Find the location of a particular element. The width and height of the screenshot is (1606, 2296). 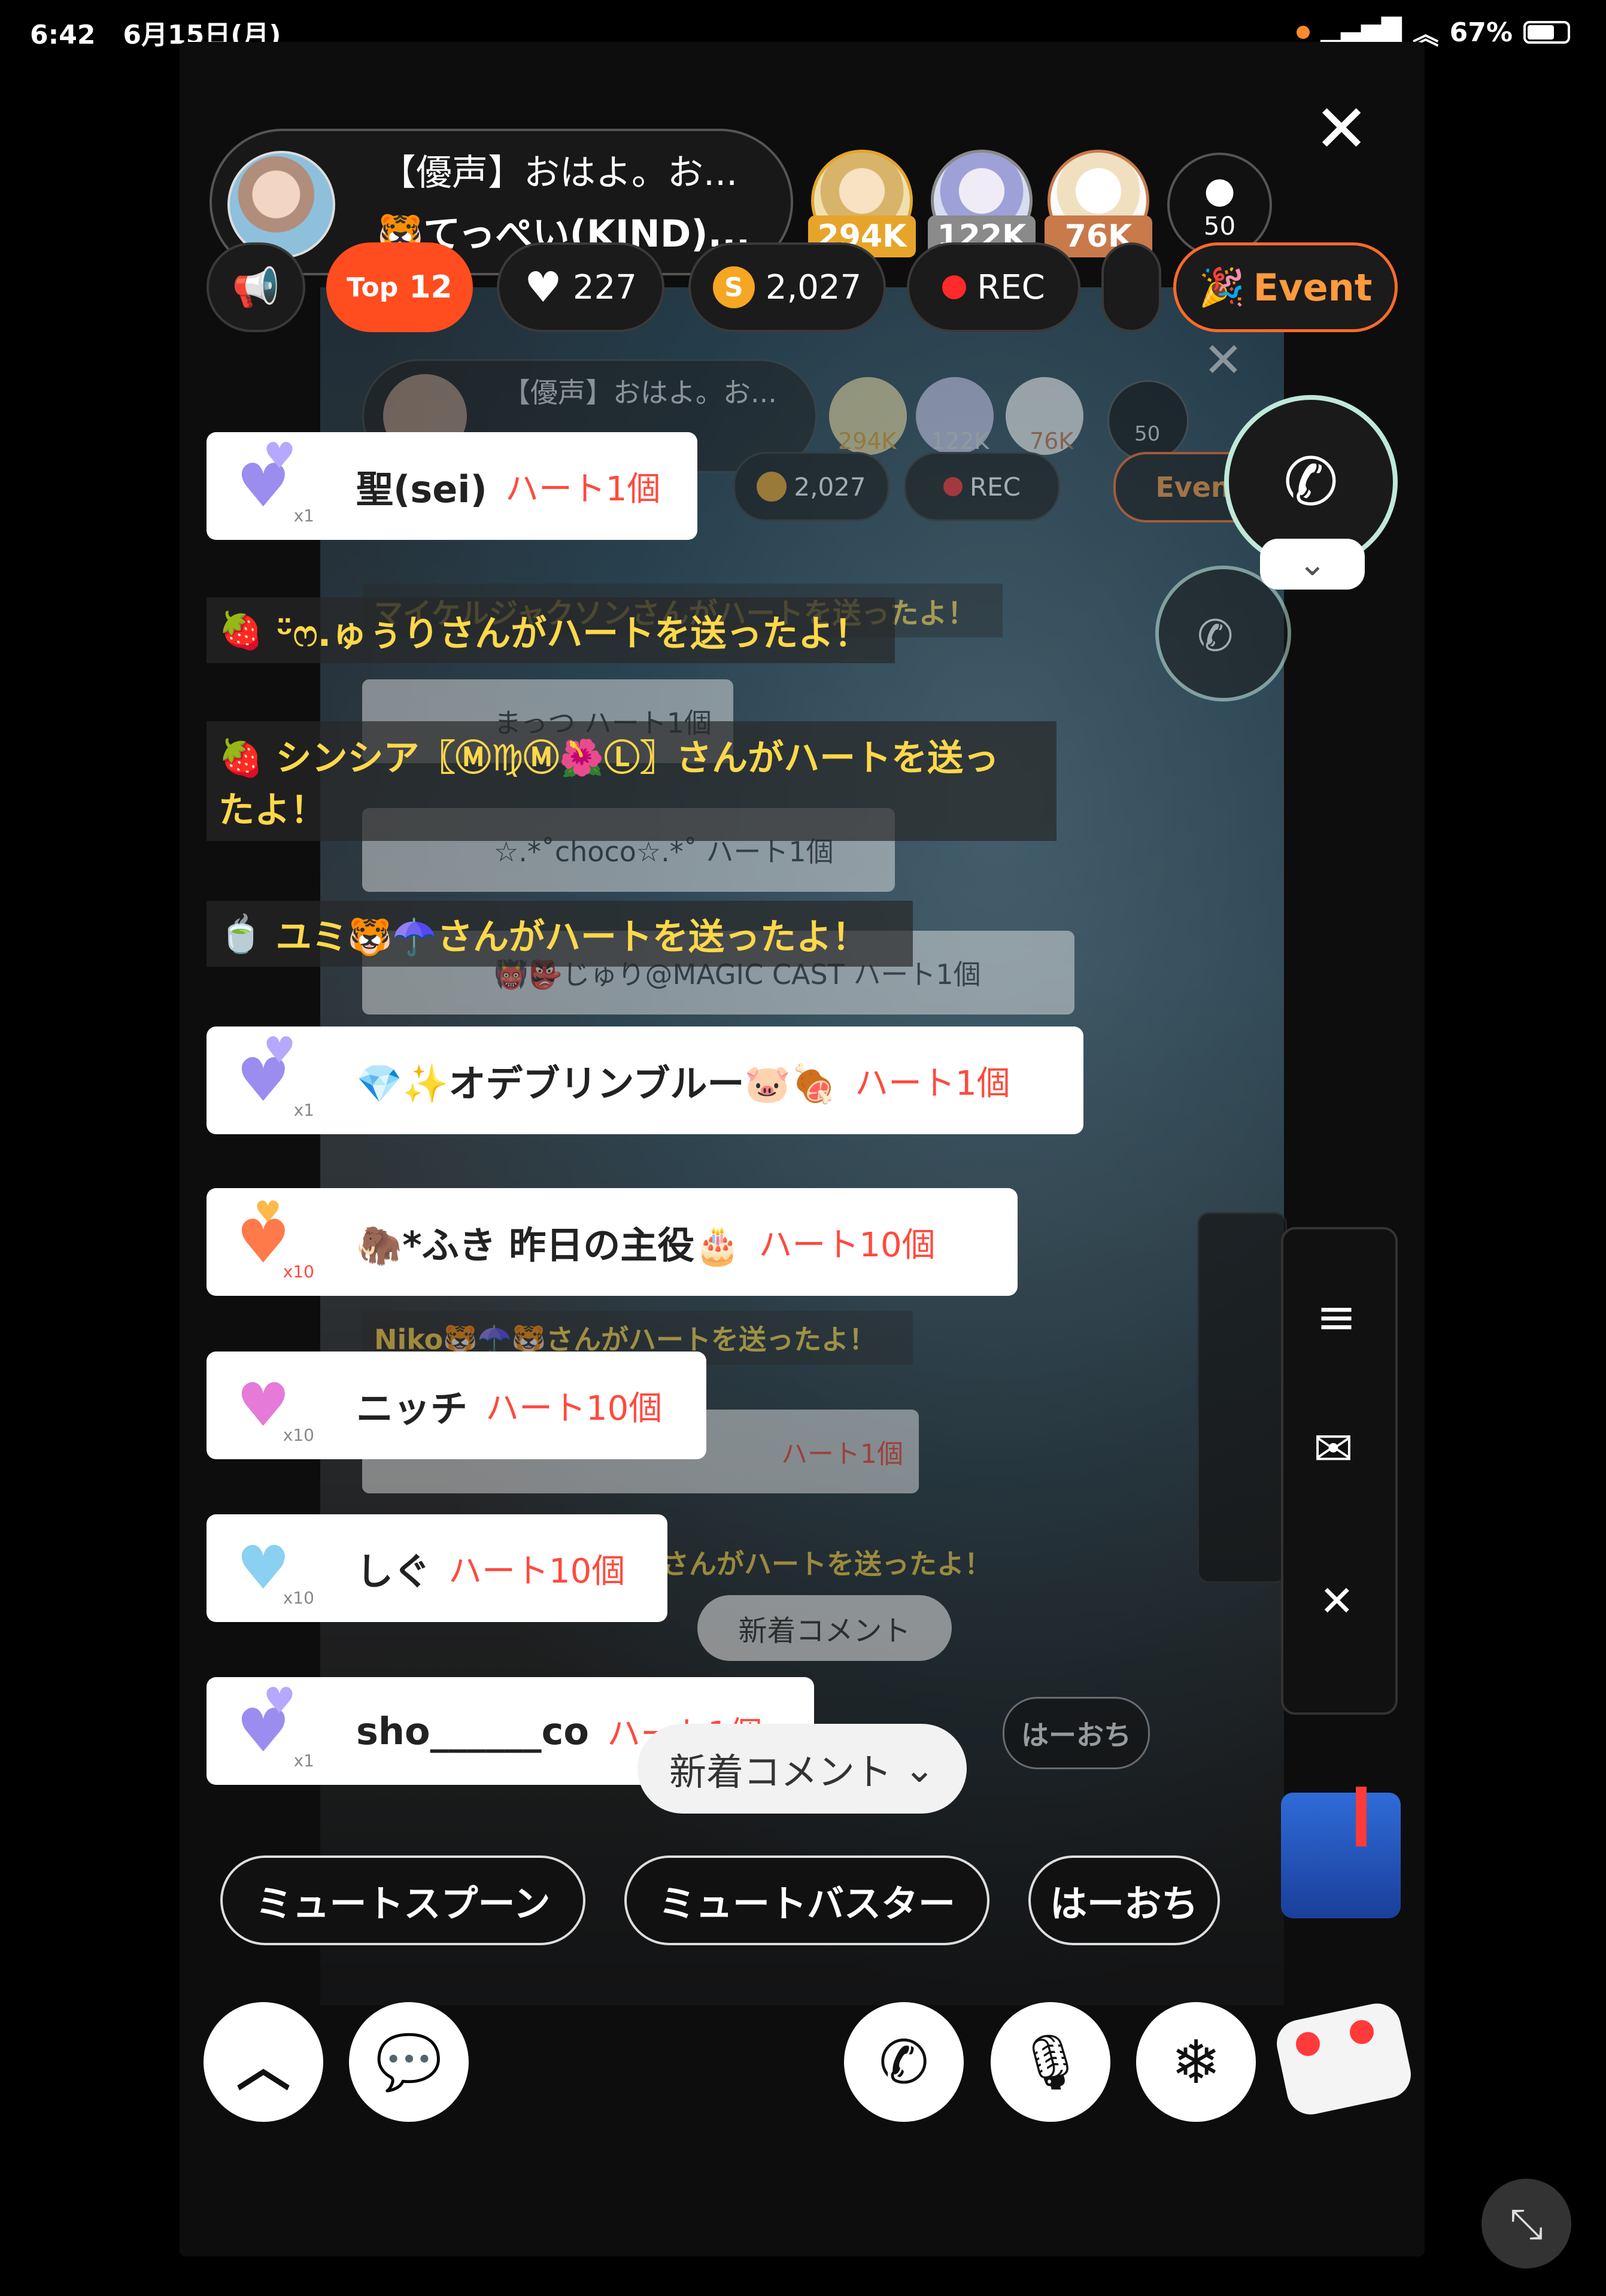

gift-message-3: ♥ ♥ x10 🦣*ふき 昨日の主役🎂 ハート10個 is located at coordinates (612, 1242).